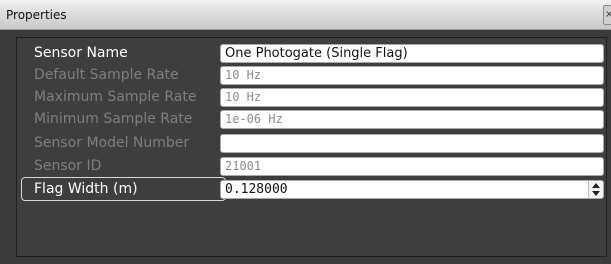  I want to click on minimum-sample-rate-field: 1e-06 Hz, so click(412, 119).